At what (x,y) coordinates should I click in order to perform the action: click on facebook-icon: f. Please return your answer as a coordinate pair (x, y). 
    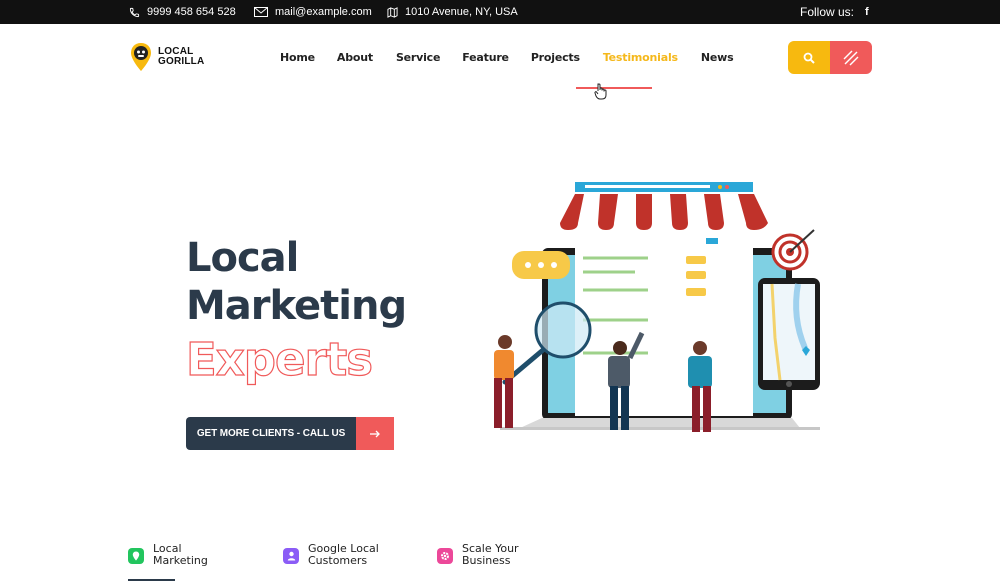
    Looking at the image, I should click on (867, 12).